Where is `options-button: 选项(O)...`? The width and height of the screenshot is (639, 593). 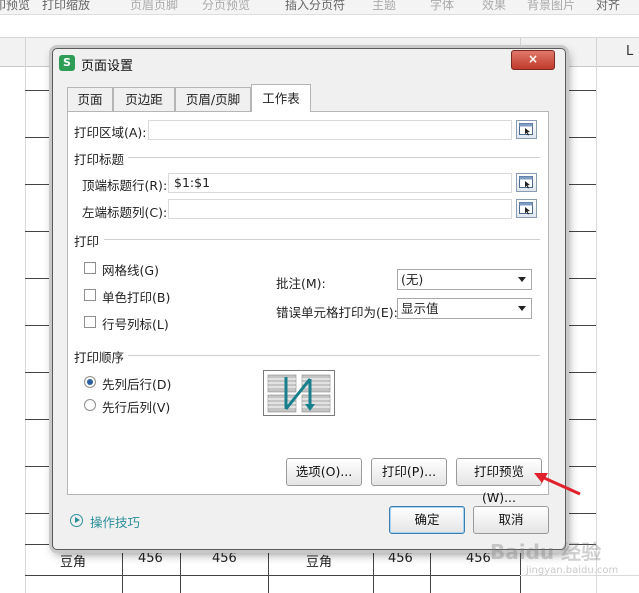 options-button: 选项(O)... is located at coordinates (324, 472).